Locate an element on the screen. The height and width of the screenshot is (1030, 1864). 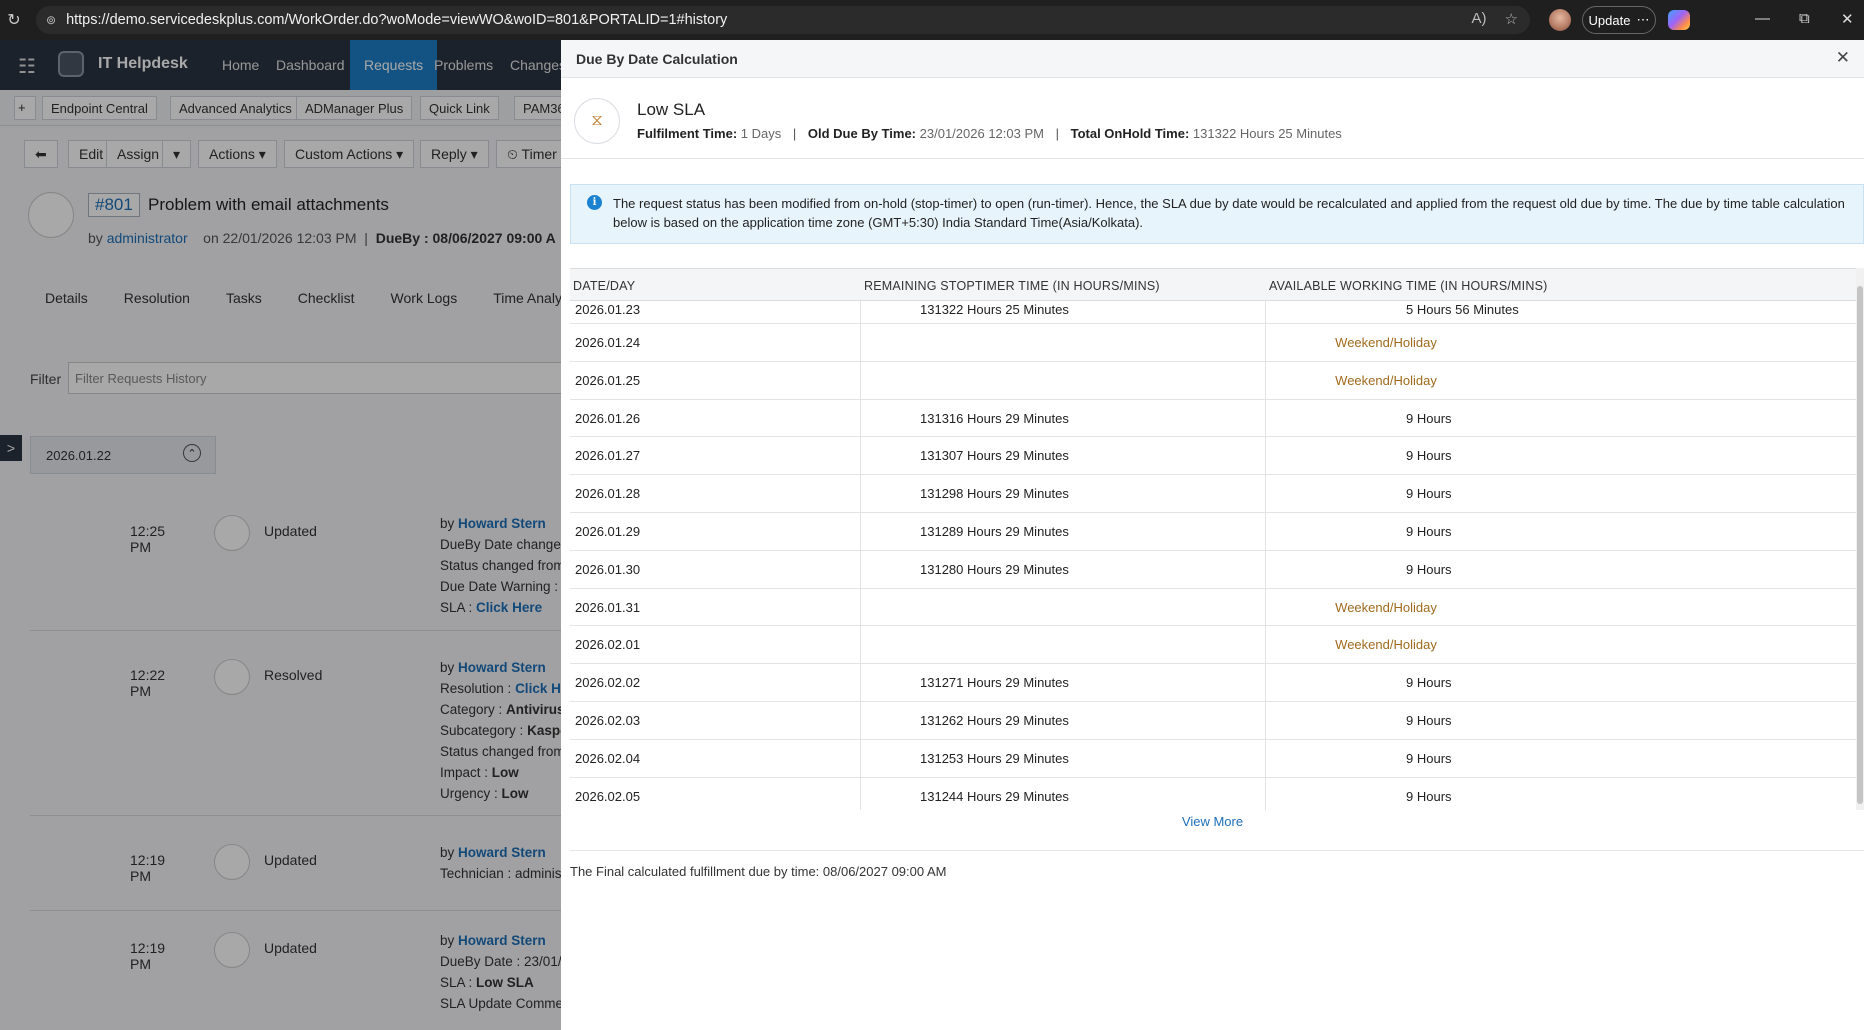
row-date: 2026.01.28 is located at coordinates (608, 494).